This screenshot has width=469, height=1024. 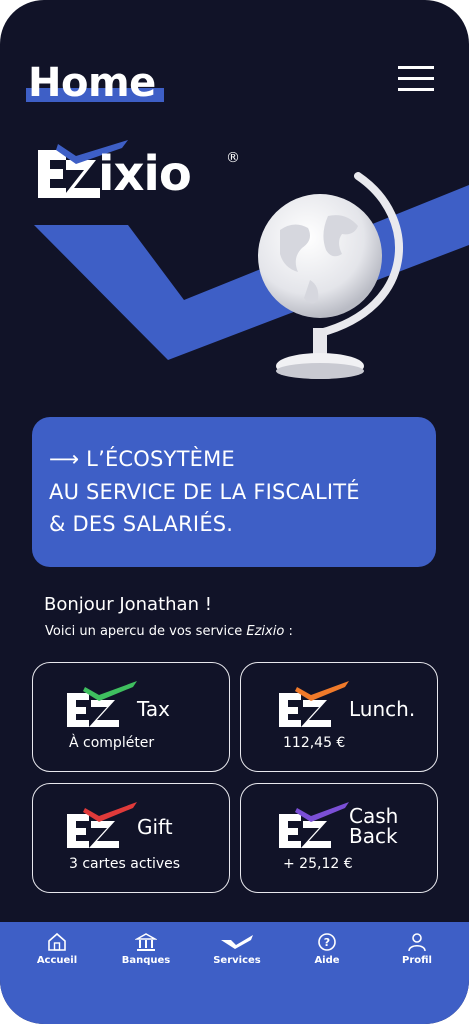 What do you see at coordinates (112, 743) in the screenshot?
I see `service-status-tax: À compléter` at bounding box center [112, 743].